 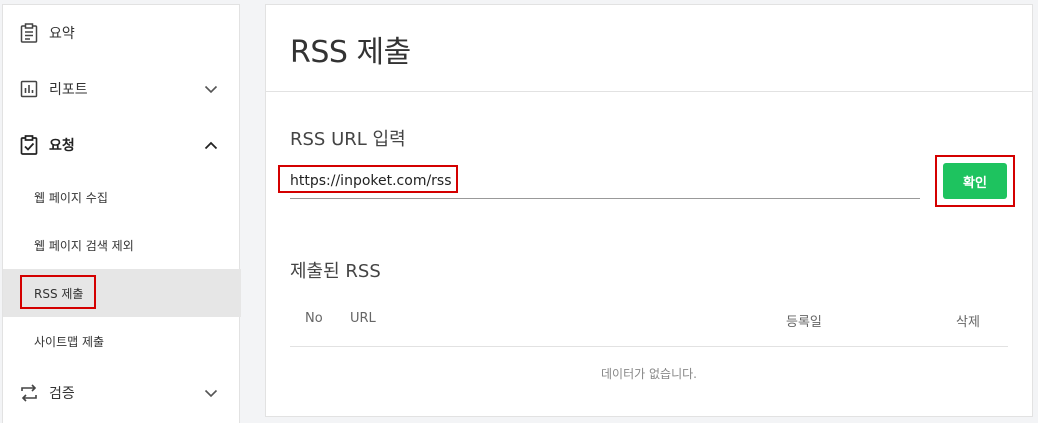 I want to click on sub-item-rss-submit: RSS 제출, so click(x=122, y=293).